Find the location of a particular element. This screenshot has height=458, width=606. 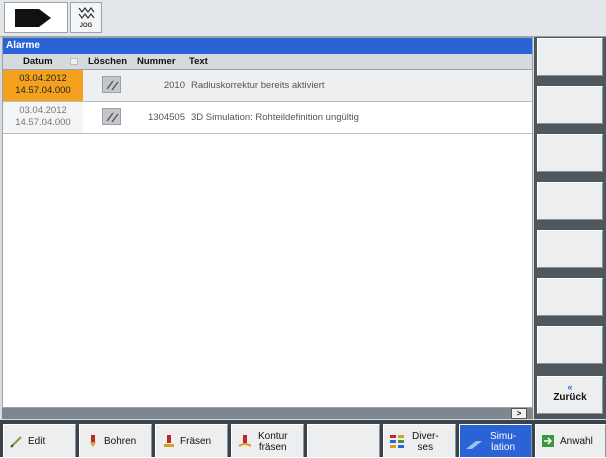

contour-milling-softkey: Kontur fräsen is located at coordinates (267, 440).